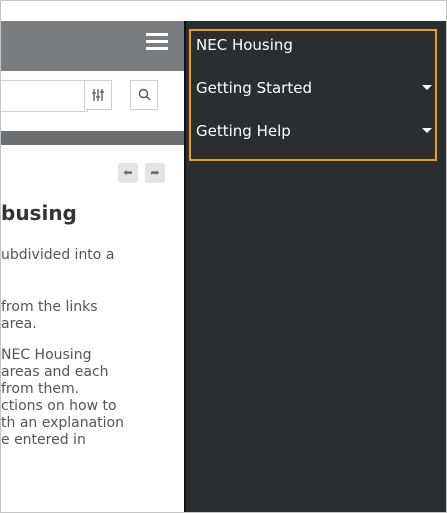 Image resolution: width=447 pixels, height=513 pixels. I want to click on menu-item-getting-help: Getting Help, so click(243, 131).